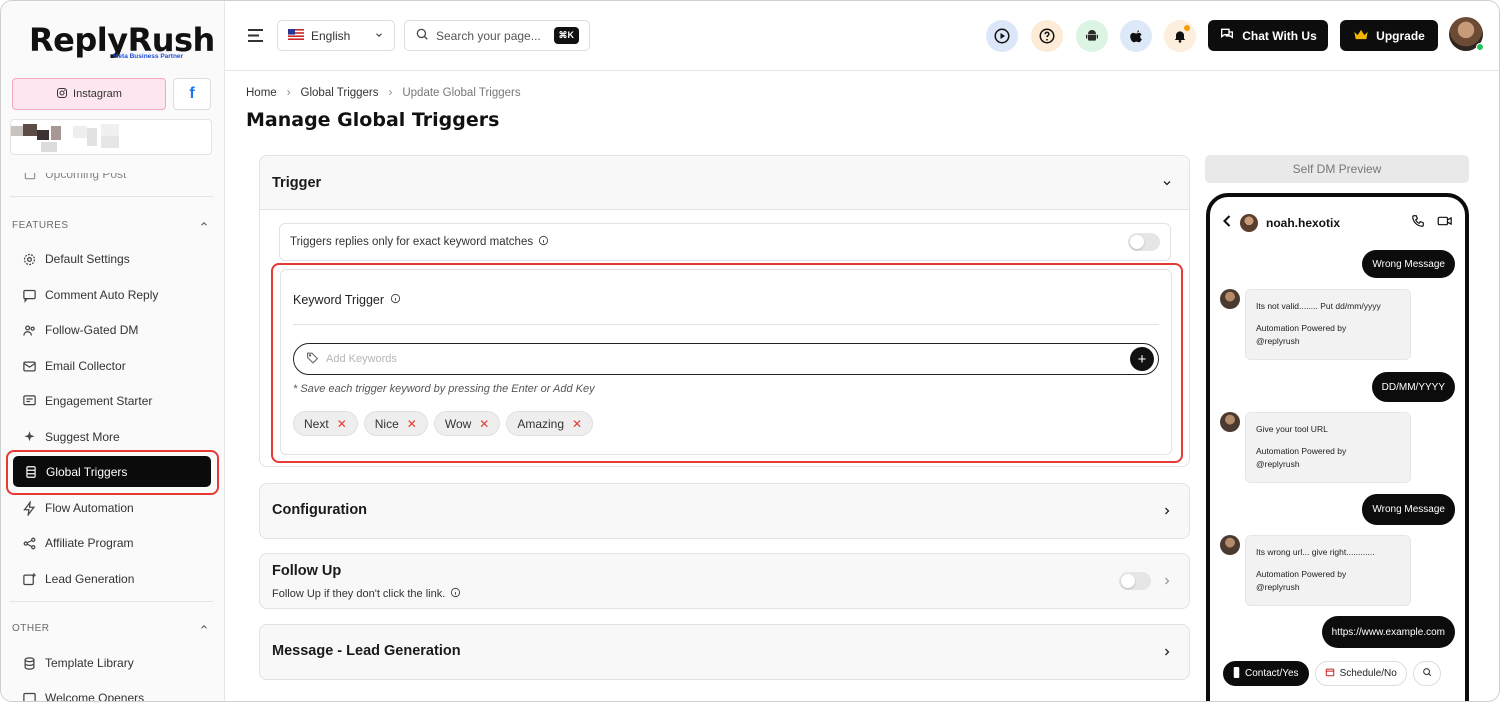  I want to click on breadcrumb-home: Home, so click(261, 93).